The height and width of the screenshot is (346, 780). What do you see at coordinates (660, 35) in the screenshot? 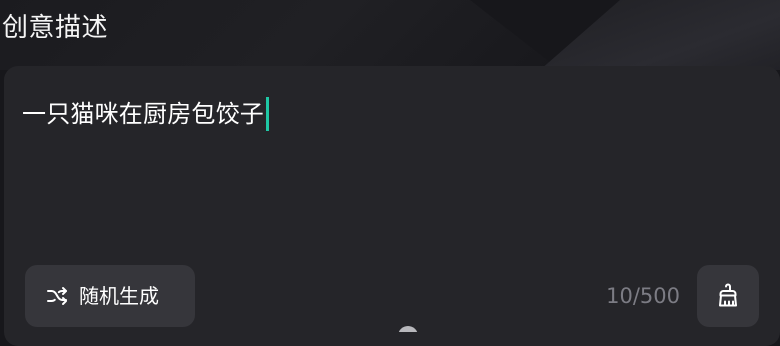
I see `background-shape-right` at bounding box center [660, 35].